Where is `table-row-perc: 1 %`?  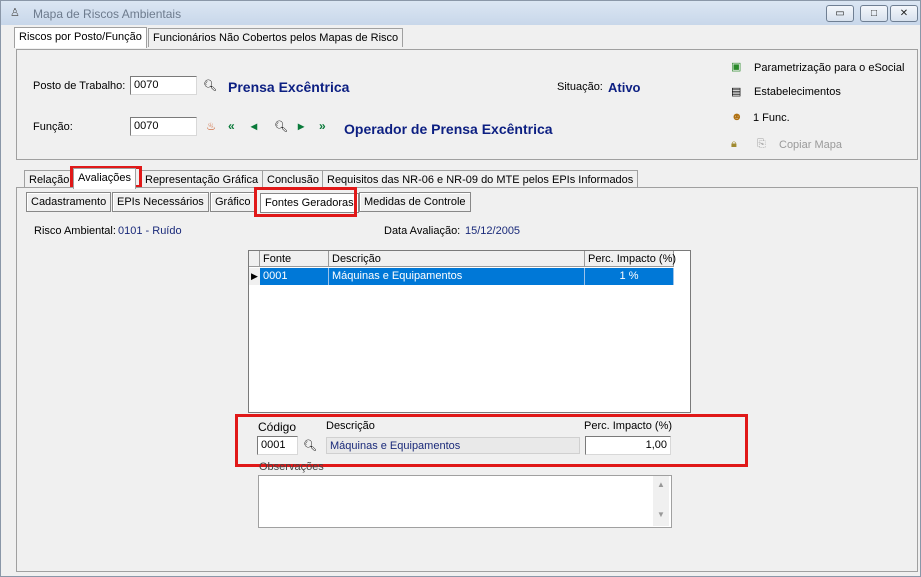
table-row-perc: 1 % is located at coordinates (629, 276).